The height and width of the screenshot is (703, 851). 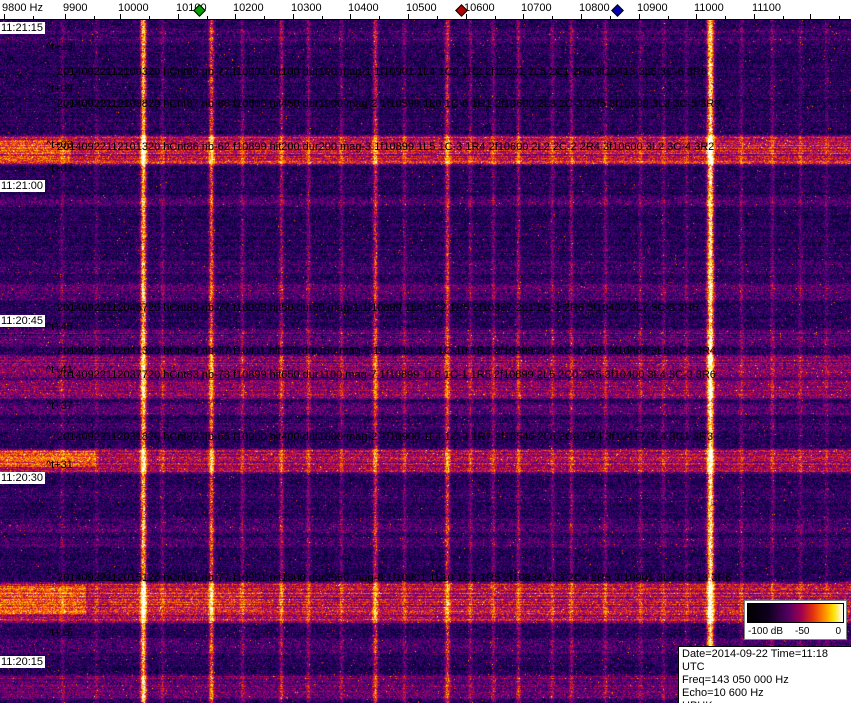 What do you see at coordinates (723, 693) in the screenshot?
I see `info-echo-line: Echo=10 600 Hz` at bounding box center [723, 693].